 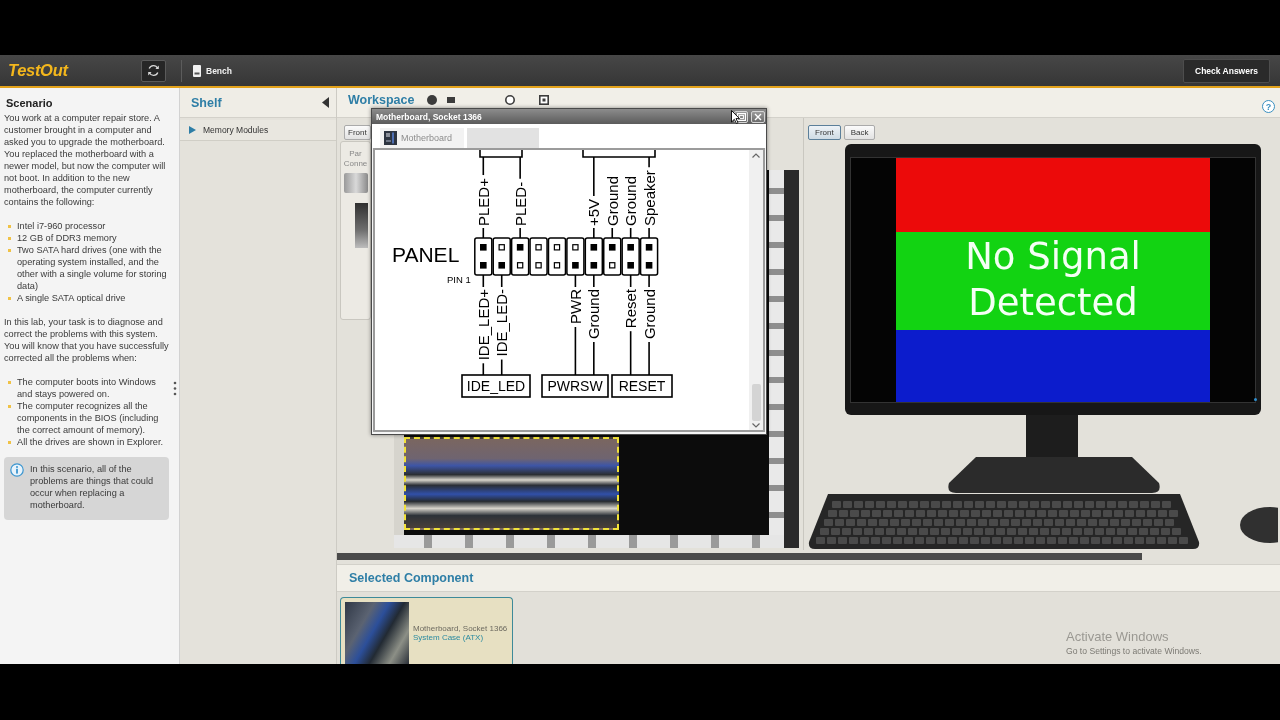 What do you see at coordinates (741, 116) in the screenshot?
I see `restore-icon` at bounding box center [741, 116].